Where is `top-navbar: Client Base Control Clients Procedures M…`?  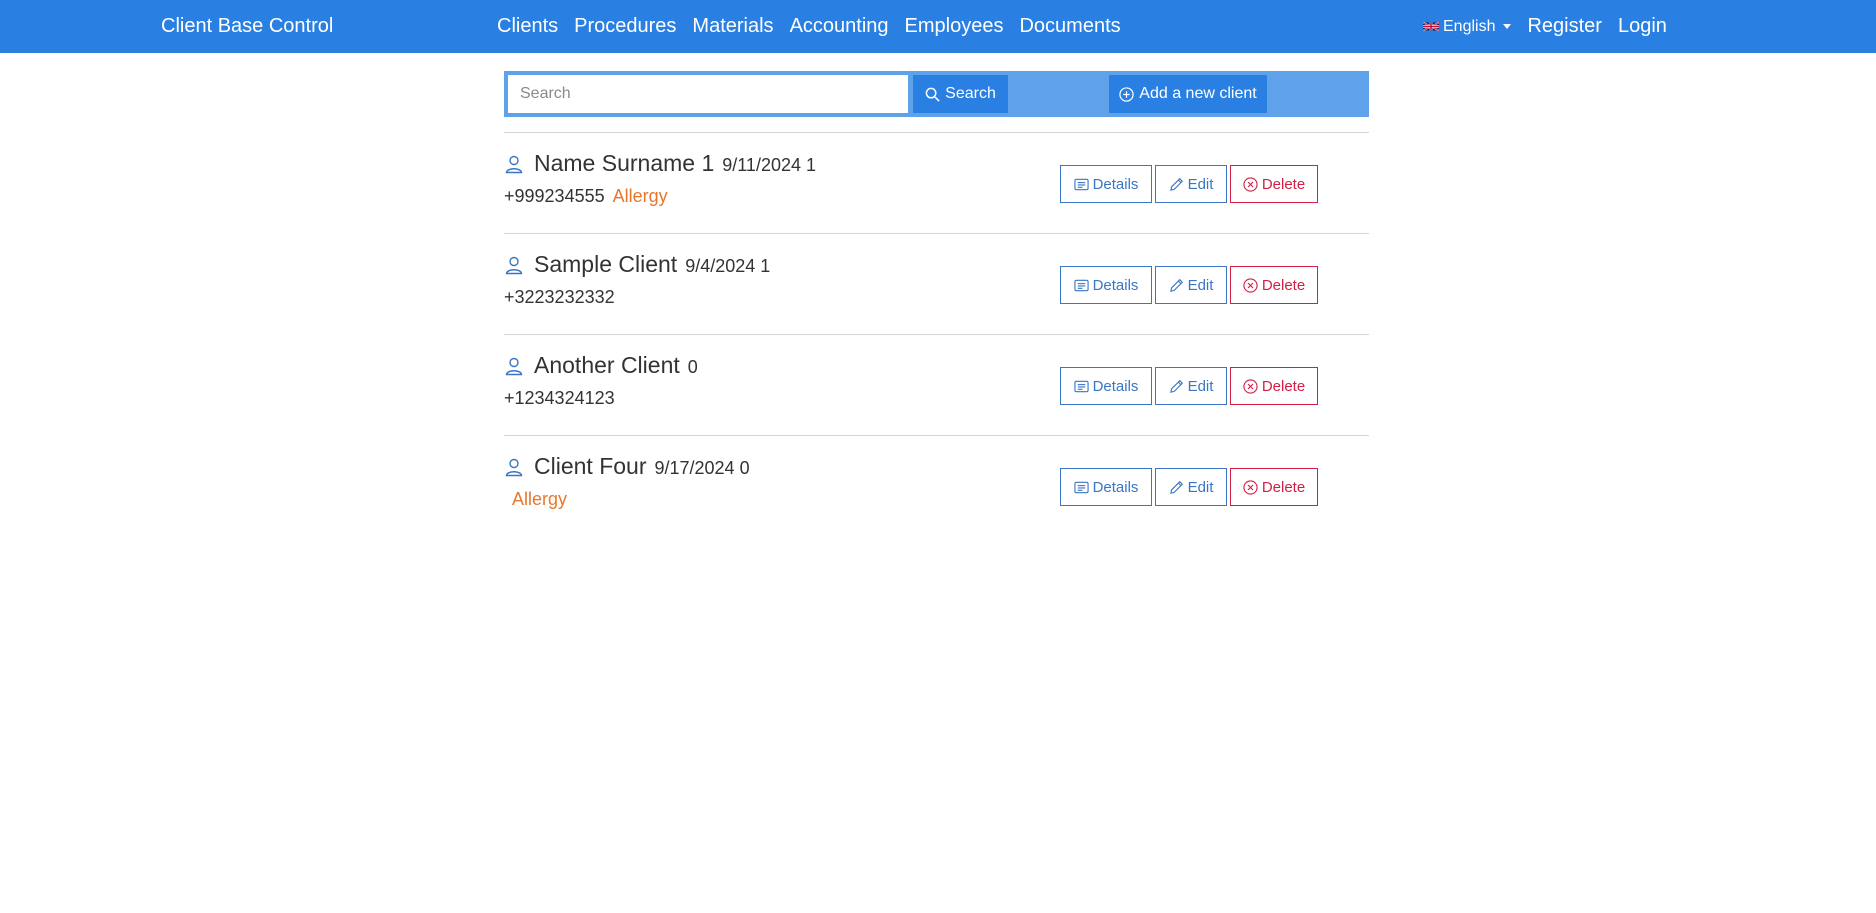 top-navbar: Client Base Control Clients Procedures M… is located at coordinates (938, 26).